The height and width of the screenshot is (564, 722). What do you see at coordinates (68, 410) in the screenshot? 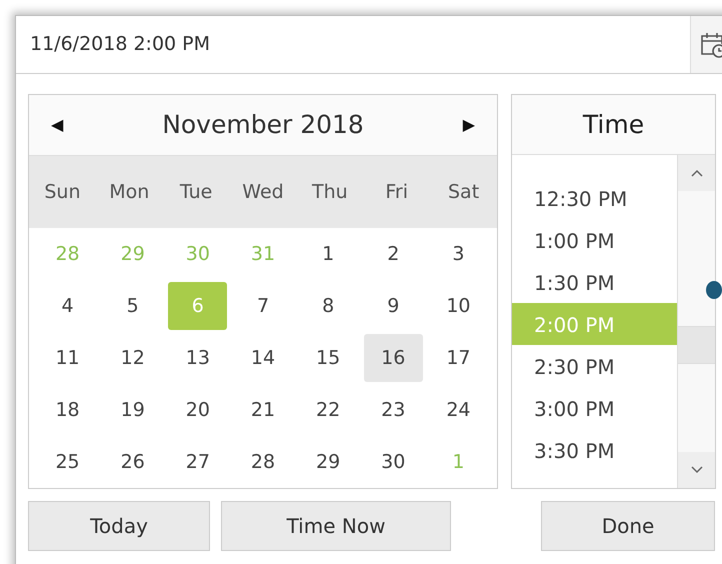
I see `day-cell: 18` at bounding box center [68, 410].